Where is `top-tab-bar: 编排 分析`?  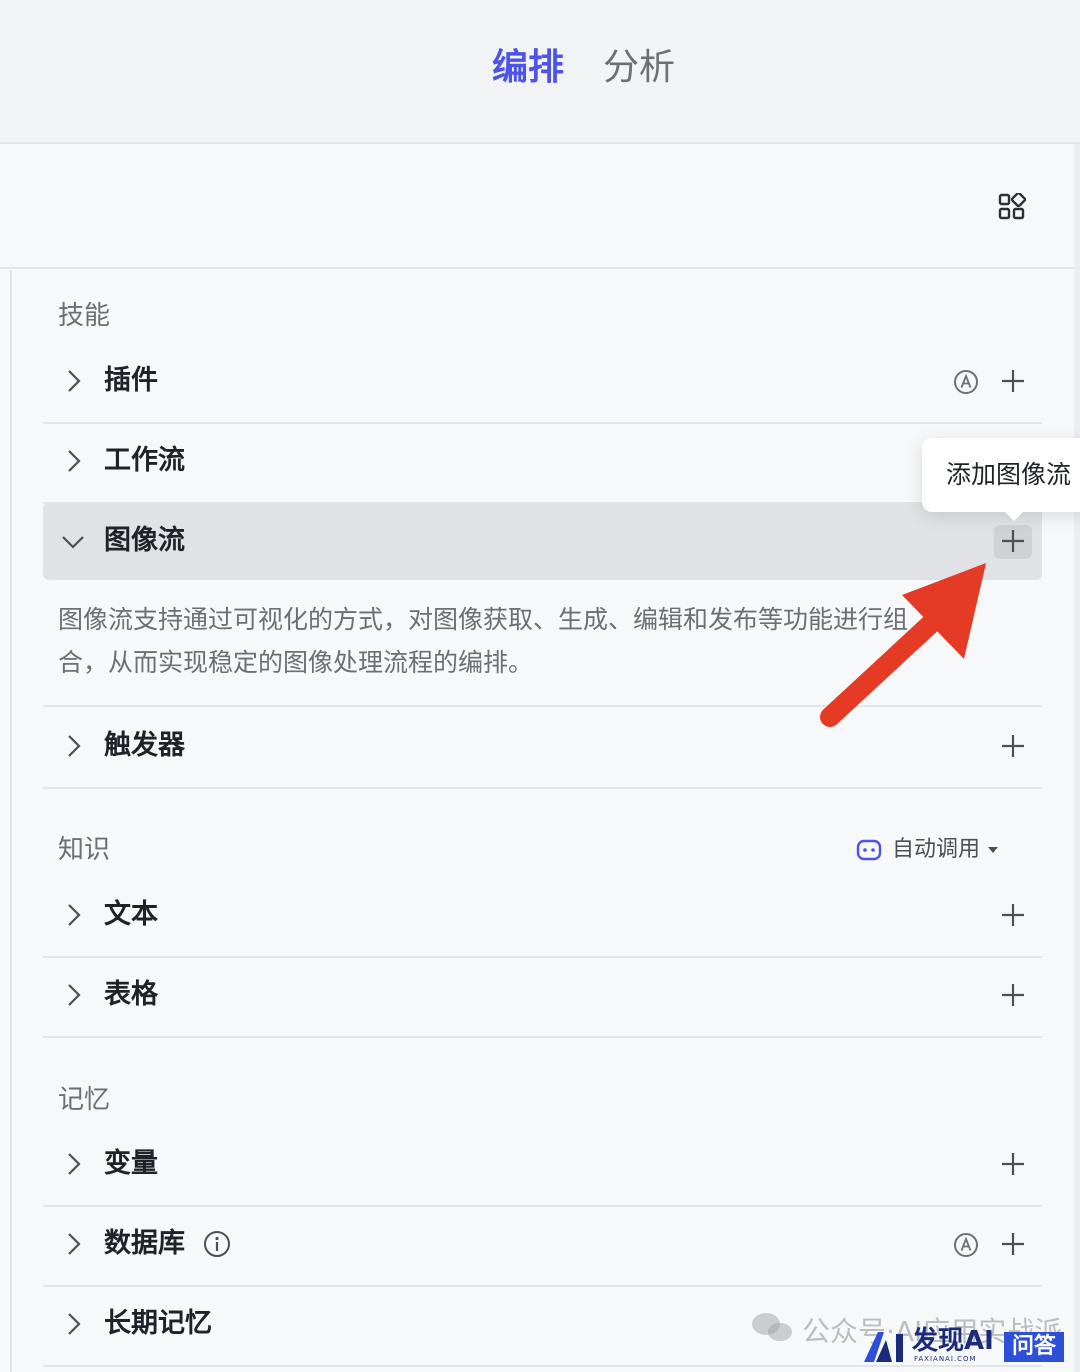 top-tab-bar: 编排 分析 is located at coordinates (540, 72).